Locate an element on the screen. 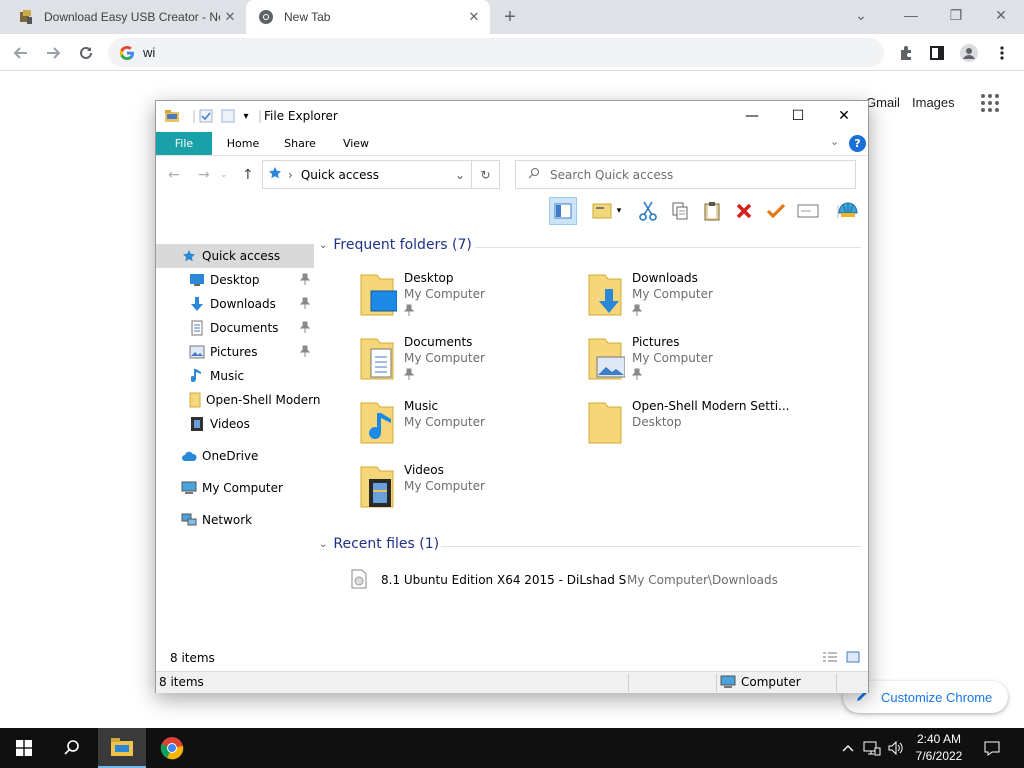 The width and height of the screenshot is (1024, 768). sidebar-item-downloads: Downloads is located at coordinates (235, 304).